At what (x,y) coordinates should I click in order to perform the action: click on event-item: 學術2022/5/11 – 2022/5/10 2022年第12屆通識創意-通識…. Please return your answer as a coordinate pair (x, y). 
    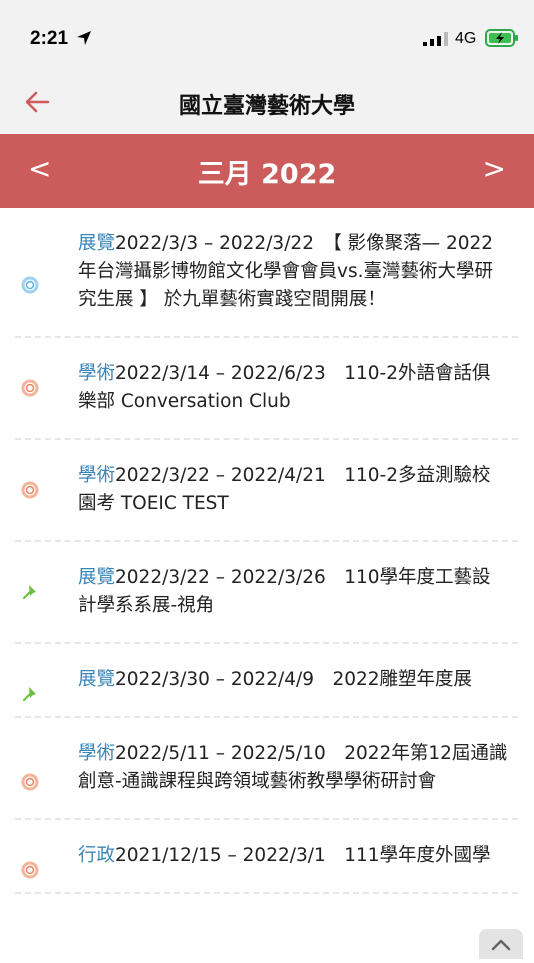
    Looking at the image, I should click on (266, 769).